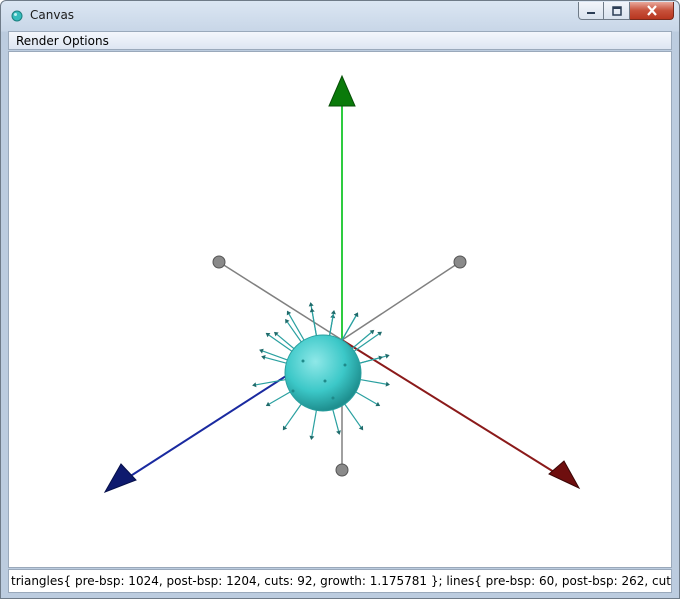  Describe the element at coordinates (340, 15) in the screenshot. I see `title-bar: Canvas` at that location.